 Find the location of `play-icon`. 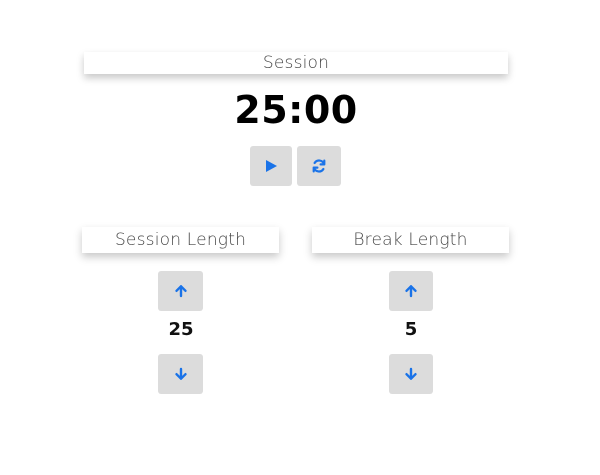

play-icon is located at coordinates (271, 166).